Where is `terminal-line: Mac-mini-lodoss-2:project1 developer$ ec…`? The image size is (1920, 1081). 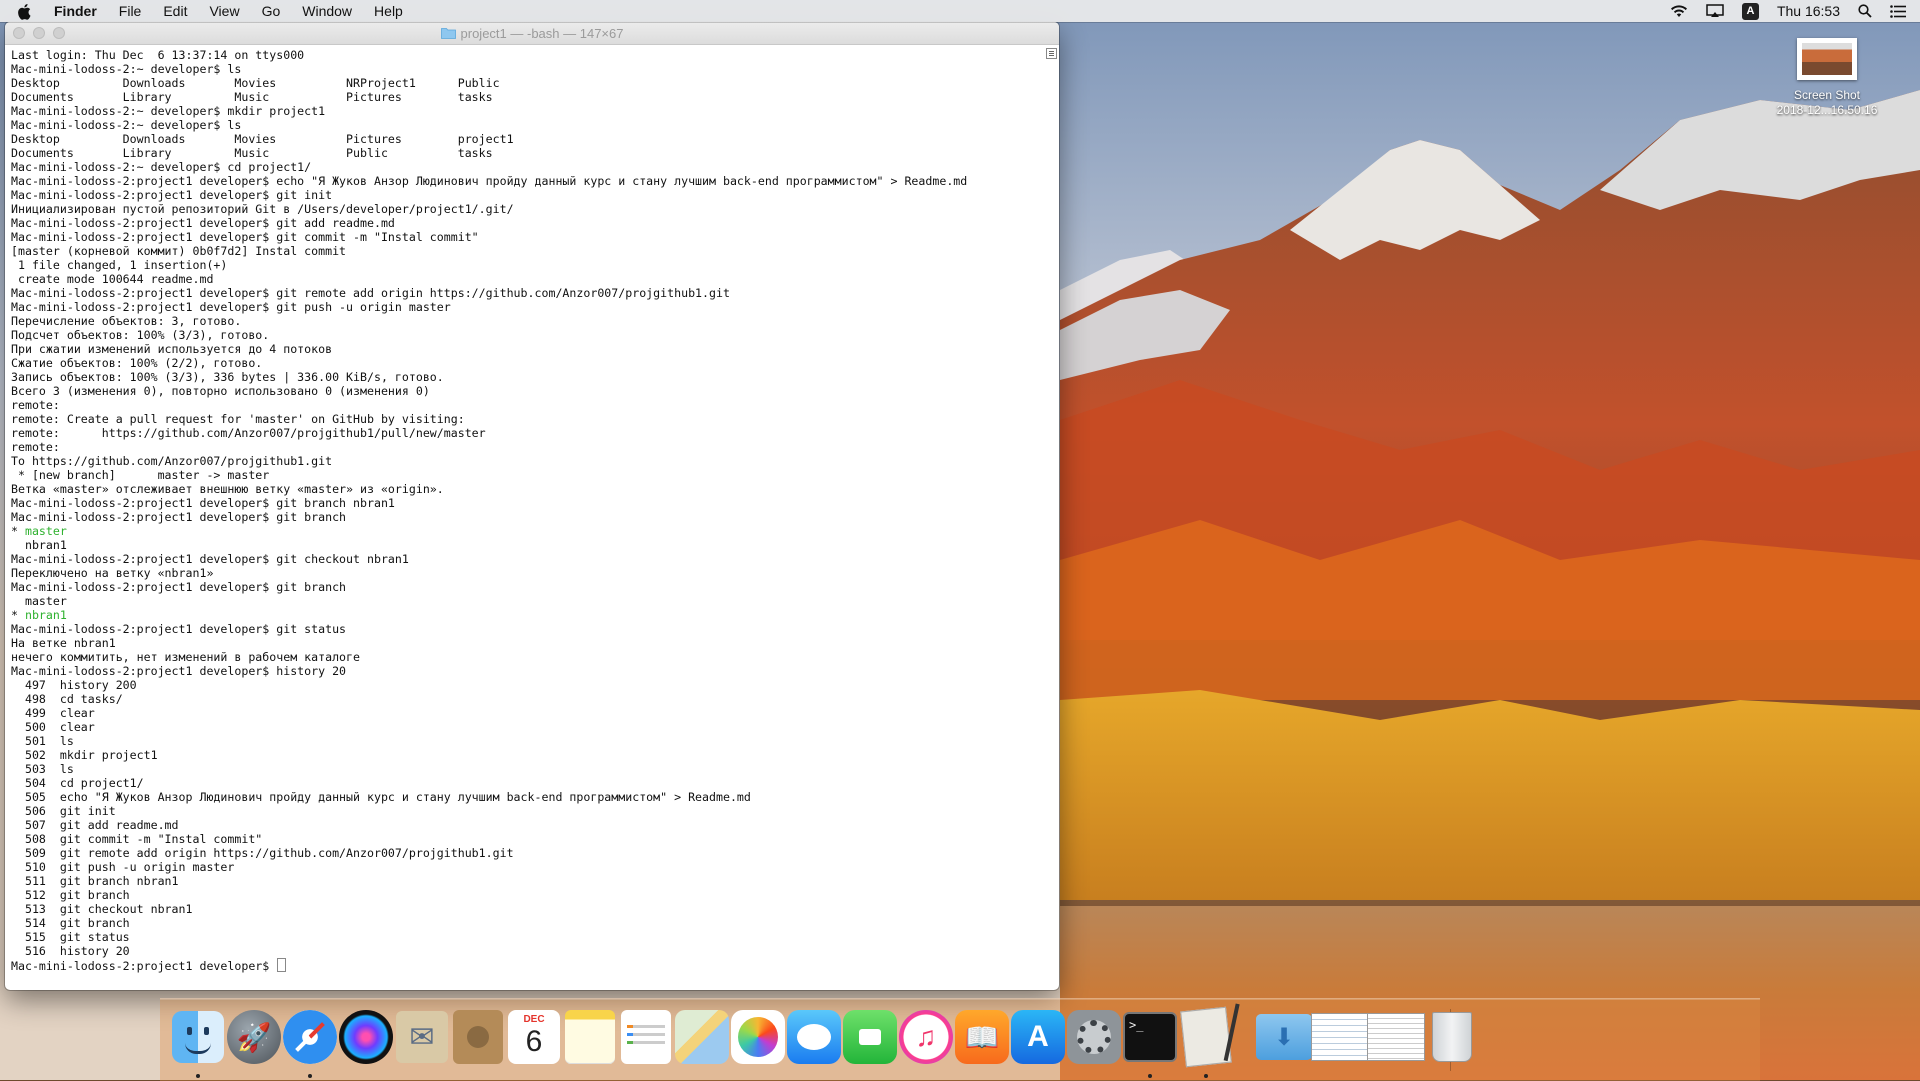 terminal-line: Mac-mini-lodoss-2:project1 developer$ ec… is located at coordinates (532, 181).